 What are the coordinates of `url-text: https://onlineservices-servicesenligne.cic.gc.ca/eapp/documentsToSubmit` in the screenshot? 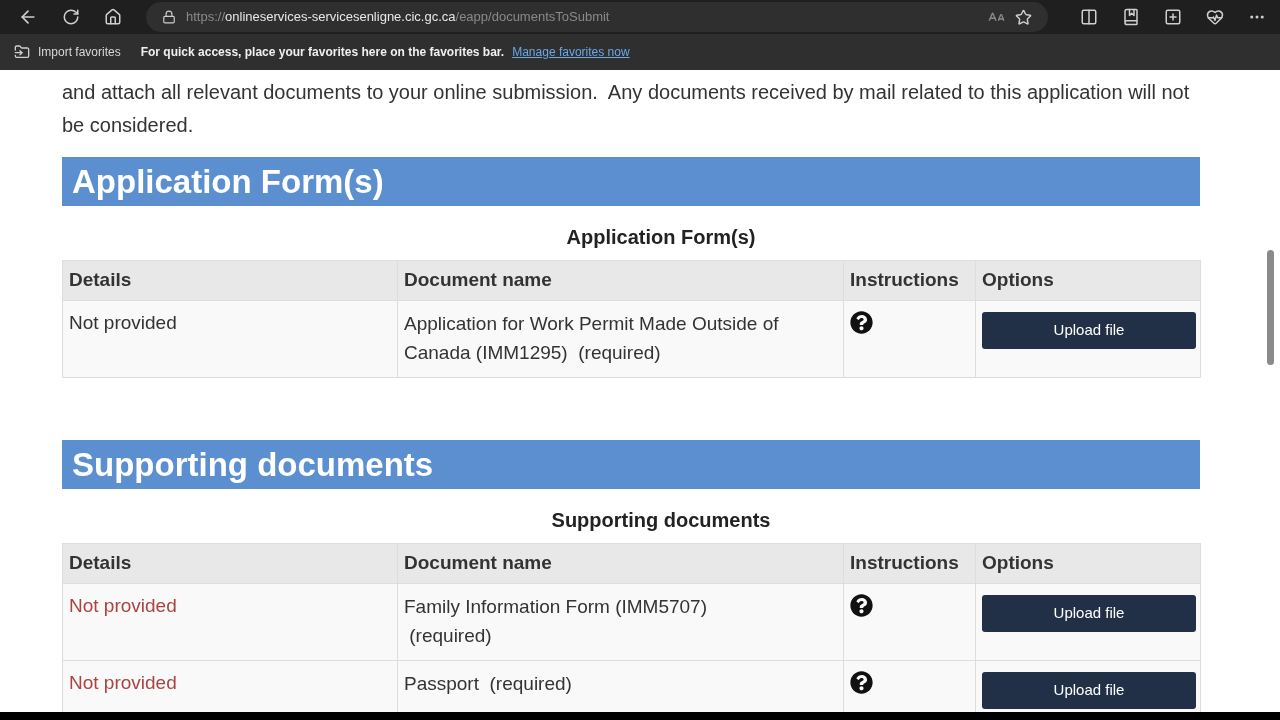 It's located at (398, 17).